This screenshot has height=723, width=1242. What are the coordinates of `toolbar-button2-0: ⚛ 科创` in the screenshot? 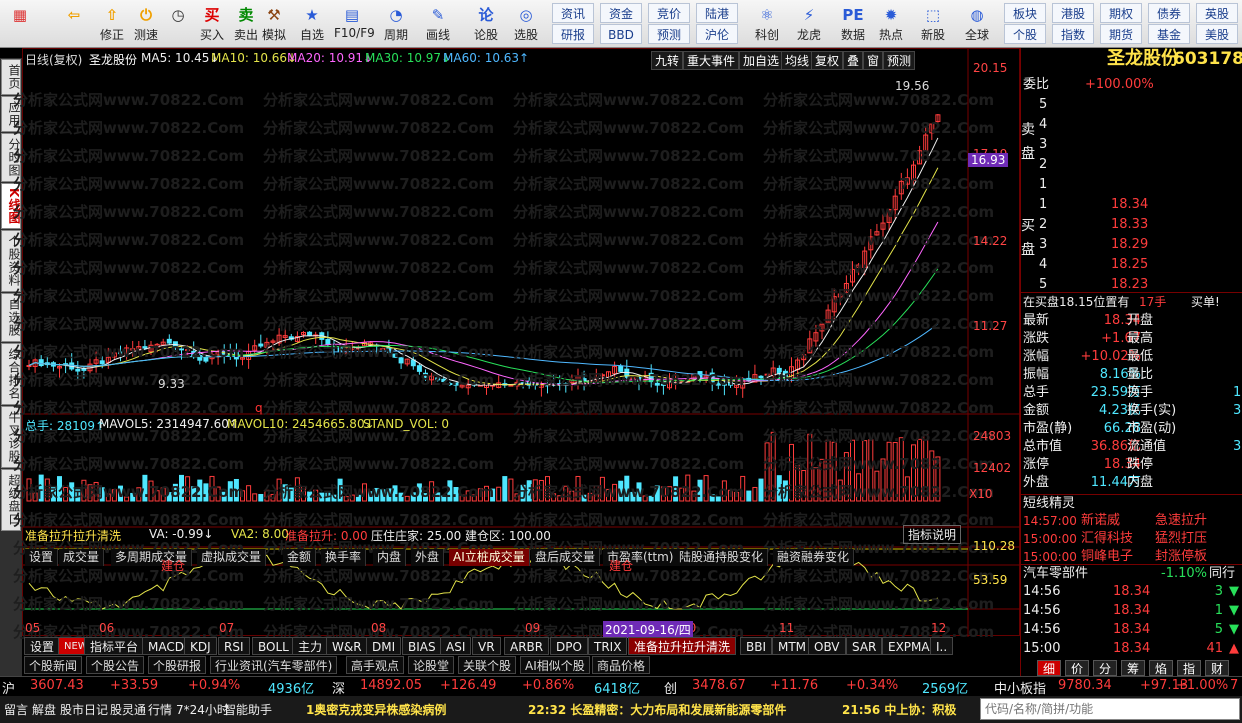 It's located at (767, 24).